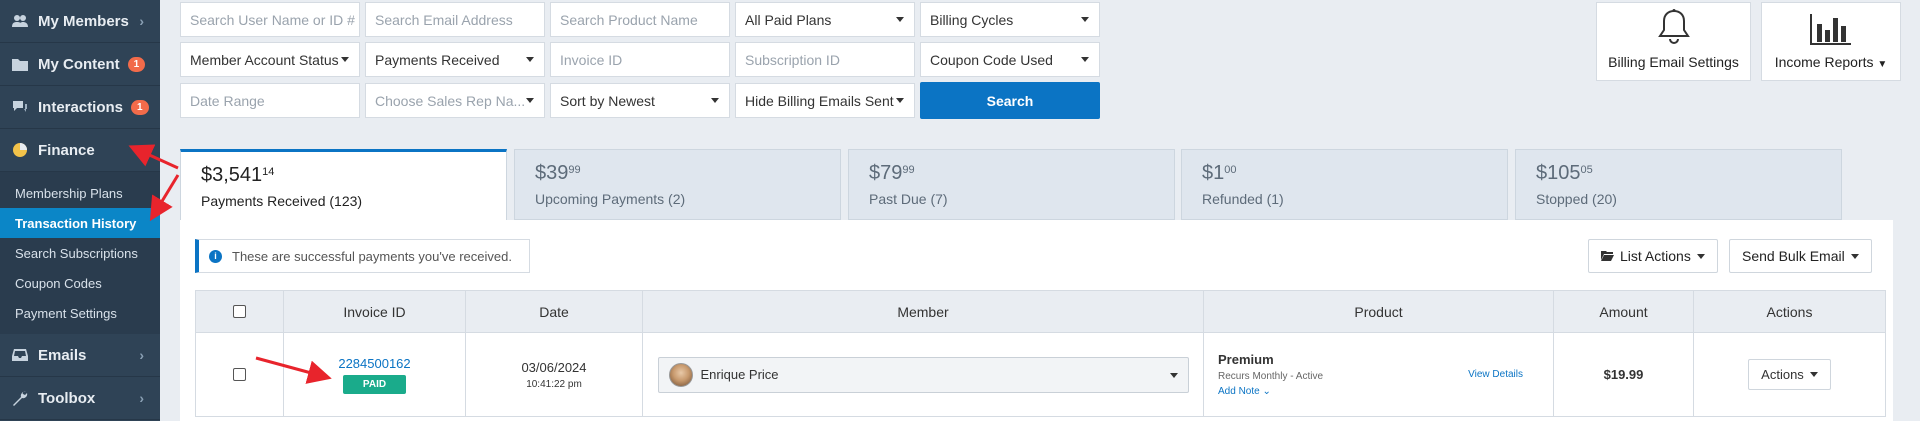 Image resolution: width=1920 pixels, height=421 pixels. Describe the element at coordinates (80, 223) in the screenshot. I see `submenu-transaction-history: Transaction History` at that location.